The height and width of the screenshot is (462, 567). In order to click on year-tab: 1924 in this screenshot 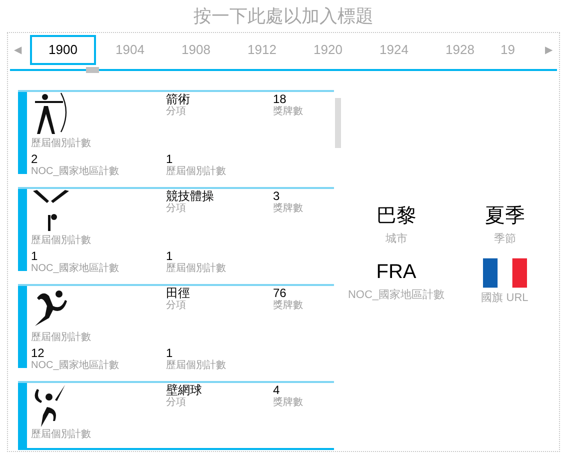, I will do `click(394, 50)`.